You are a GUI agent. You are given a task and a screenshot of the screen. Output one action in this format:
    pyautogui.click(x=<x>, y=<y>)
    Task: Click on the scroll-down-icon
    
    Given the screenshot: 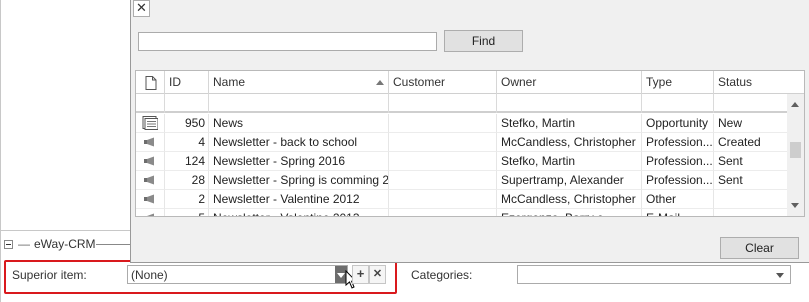 What is the action you would take?
    pyautogui.click(x=795, y=205)
    